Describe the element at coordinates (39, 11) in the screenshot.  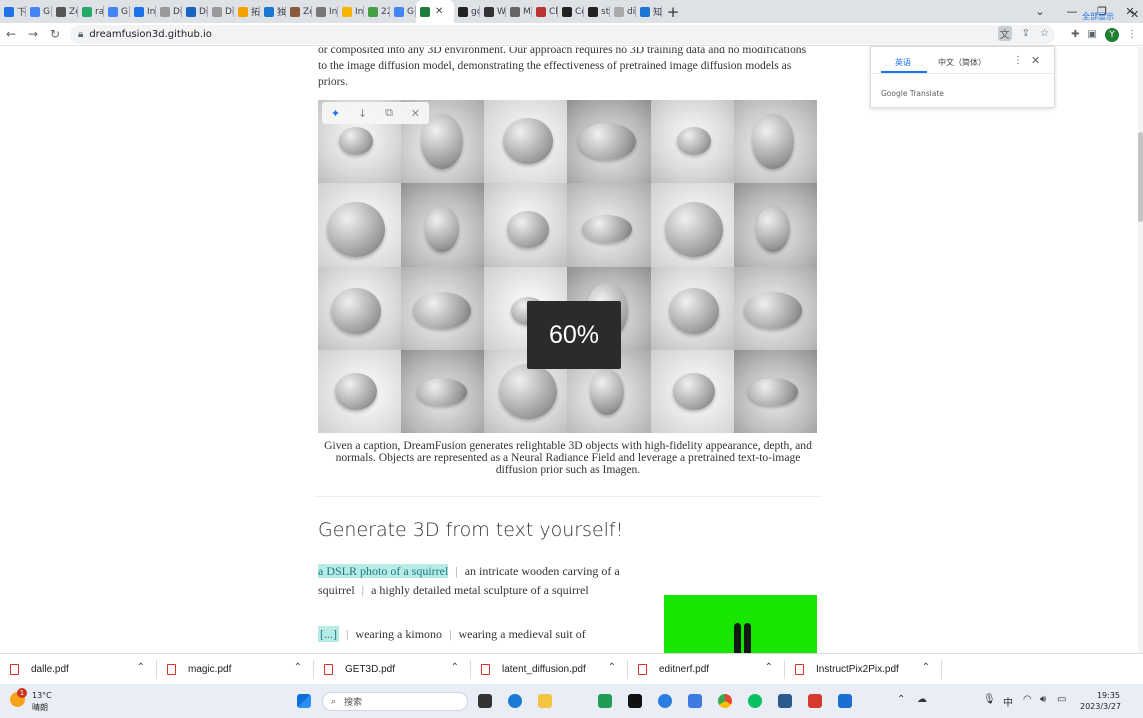
I see `browser-tab: G Ac` at that location.